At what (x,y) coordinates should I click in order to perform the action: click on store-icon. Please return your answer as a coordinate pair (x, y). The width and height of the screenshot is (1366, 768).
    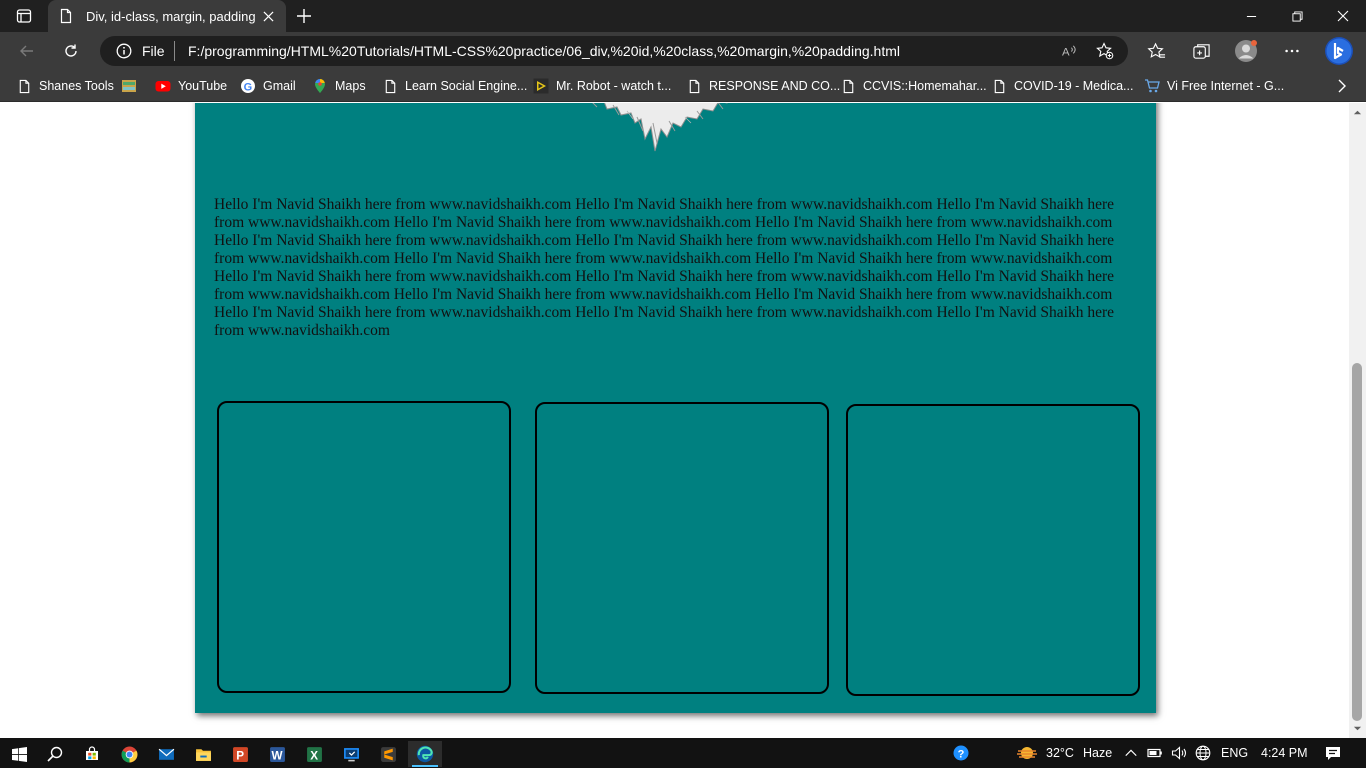
    Looking at the image, I should click on (92, 754).